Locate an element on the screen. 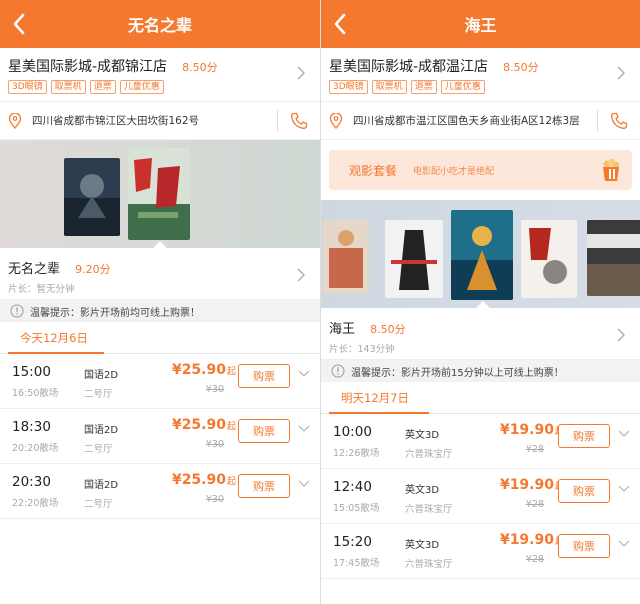 The width and height of the screenshot is (640, 604). page-title: 无名之辈 is located at coordinates (159, 25).